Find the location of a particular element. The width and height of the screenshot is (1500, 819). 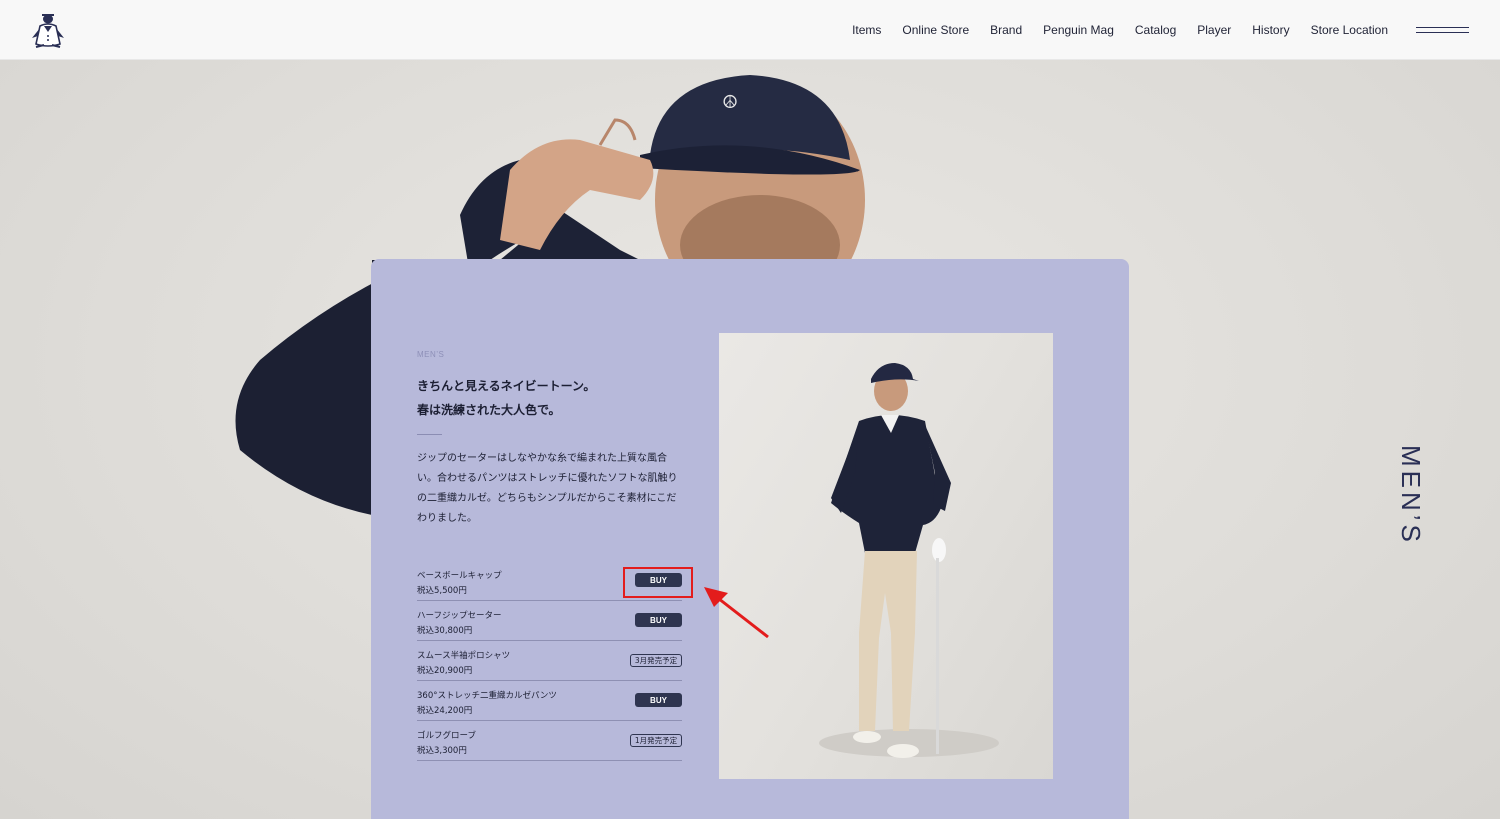

product-row: 360°ストレッチ二重織カルゼパンツ 税込24,200円 BUY is located at coordinates (549, 701).